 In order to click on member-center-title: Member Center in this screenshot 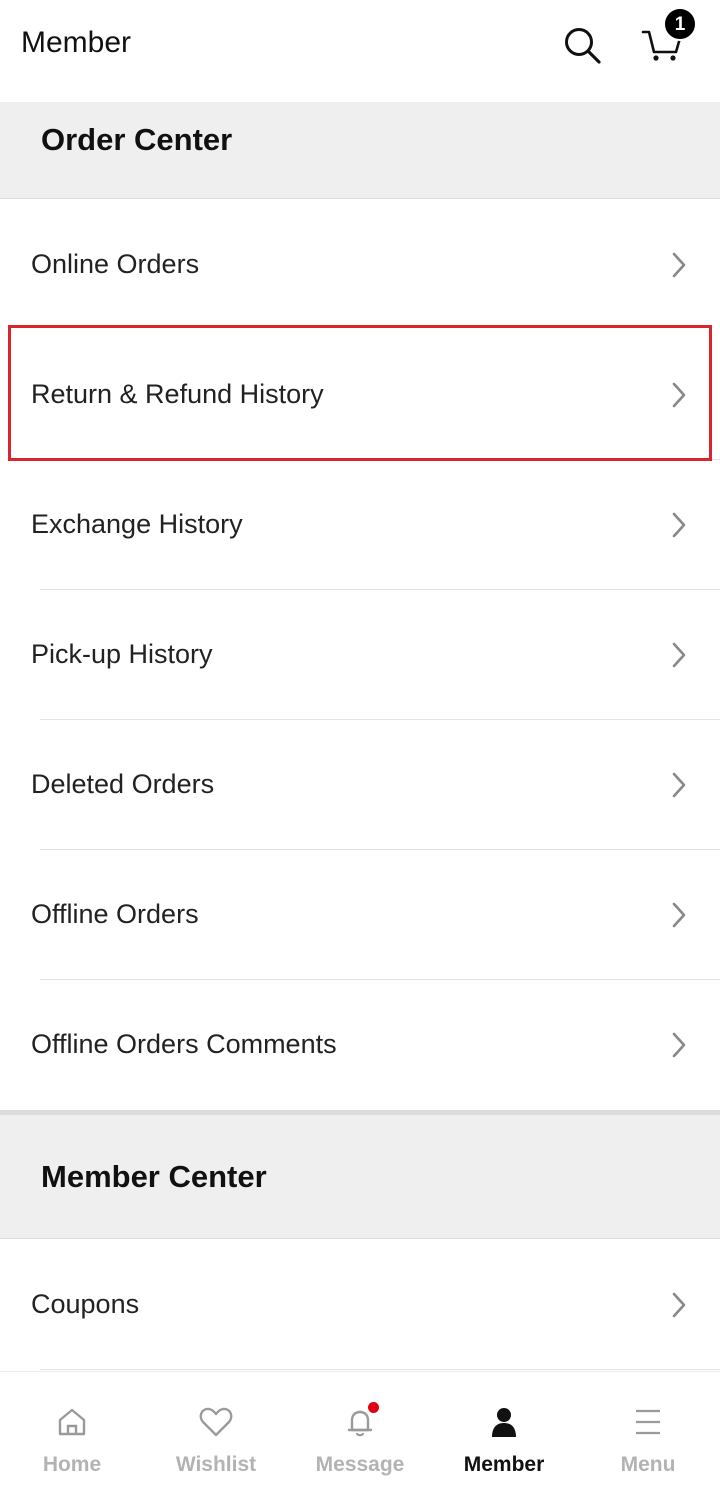, I will do `click(154, 1176)`.